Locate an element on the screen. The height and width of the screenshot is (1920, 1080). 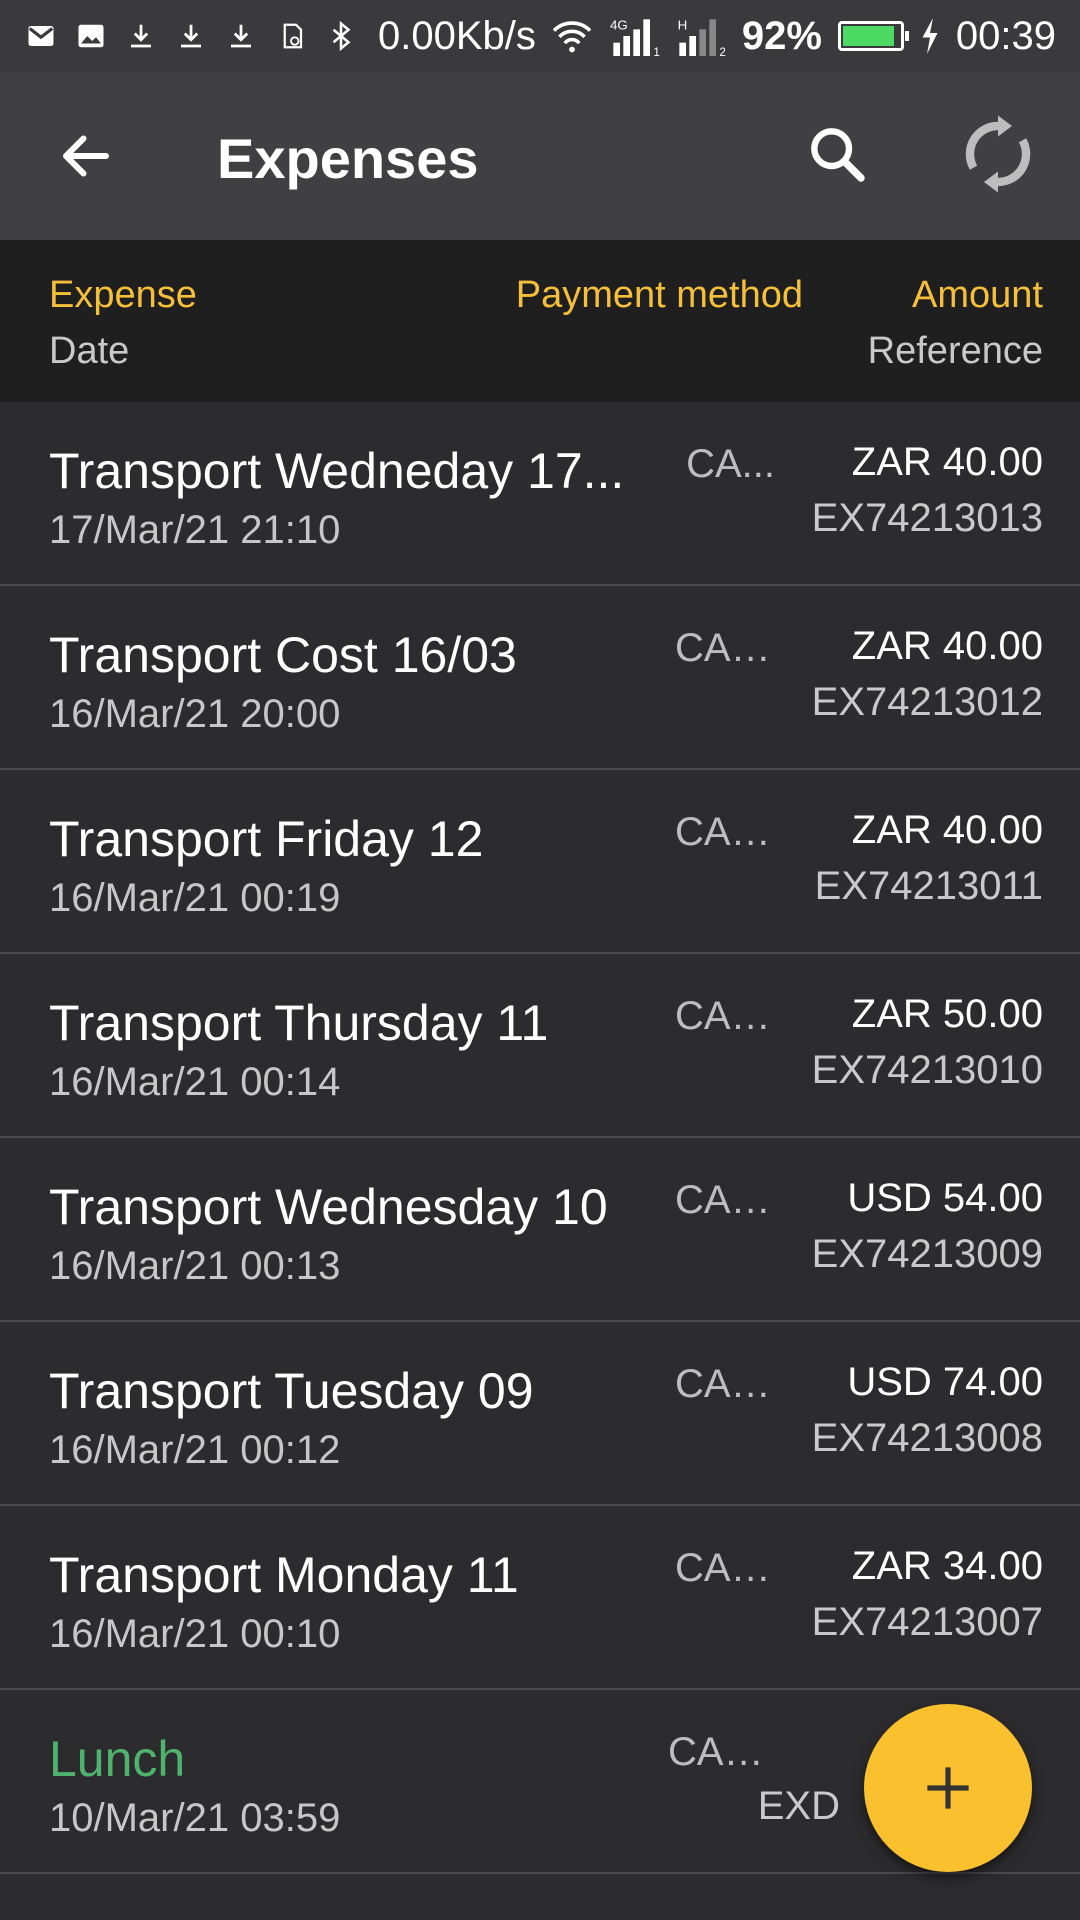
expense-reference: EXD is located at coordinates (798, 1806).